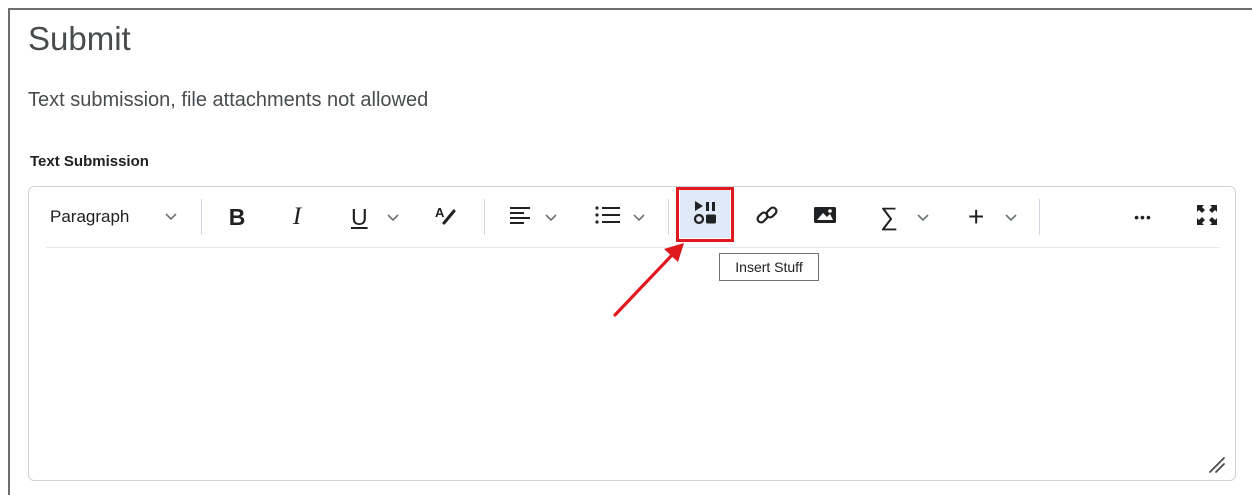 This screenshot has width=1252, height=495. What do you see at coordinates (79, 38) in the screenshot?
I see `page-title: Submit` at bounding box center [79, 38].